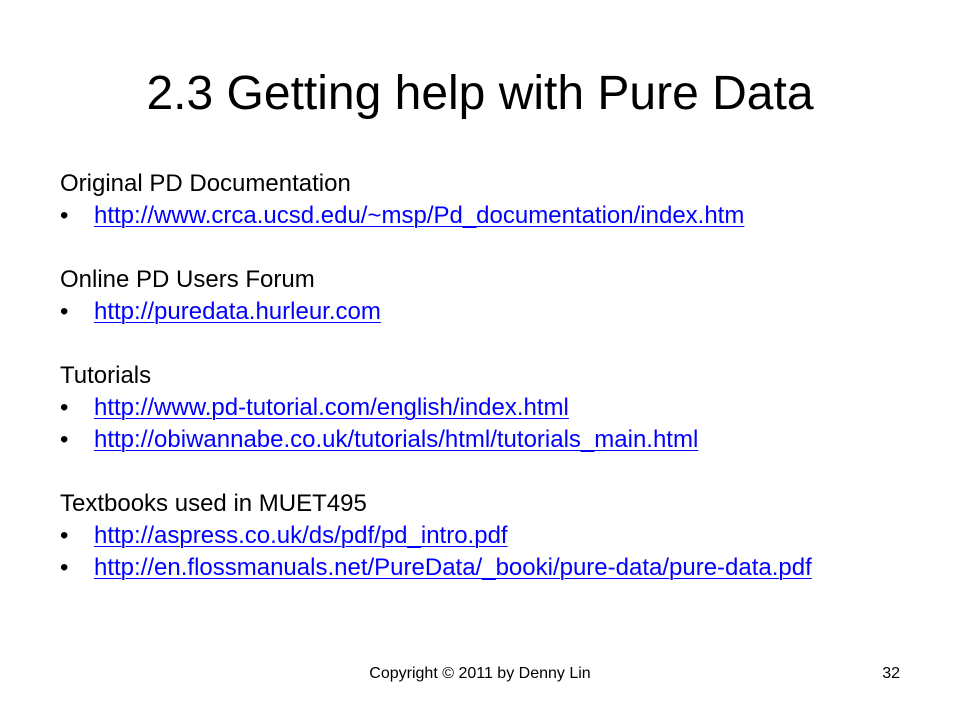 The width and height of the screenshot is (960, 720). I want to click on section-heading: Original PD Documentation, so click(205, 183).